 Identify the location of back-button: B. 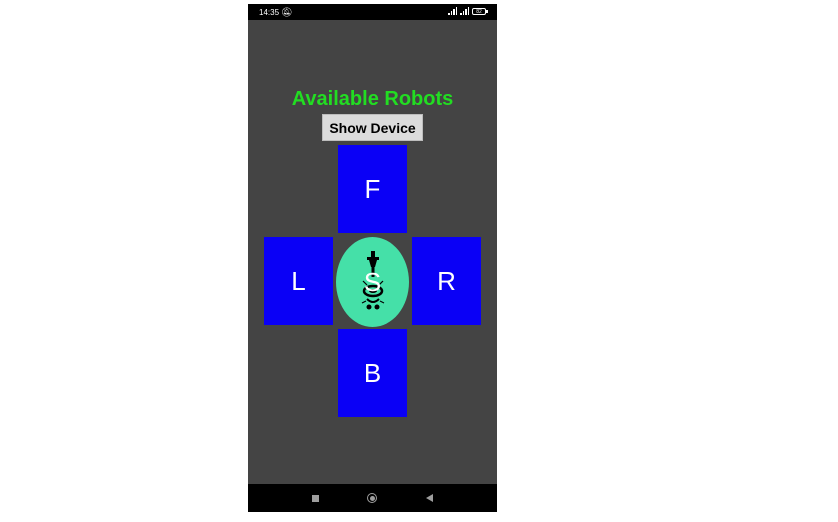
(372, 373).